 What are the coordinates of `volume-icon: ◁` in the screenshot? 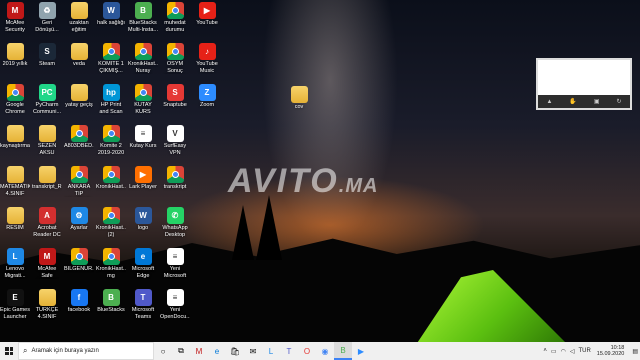 It's located at (572, 351).